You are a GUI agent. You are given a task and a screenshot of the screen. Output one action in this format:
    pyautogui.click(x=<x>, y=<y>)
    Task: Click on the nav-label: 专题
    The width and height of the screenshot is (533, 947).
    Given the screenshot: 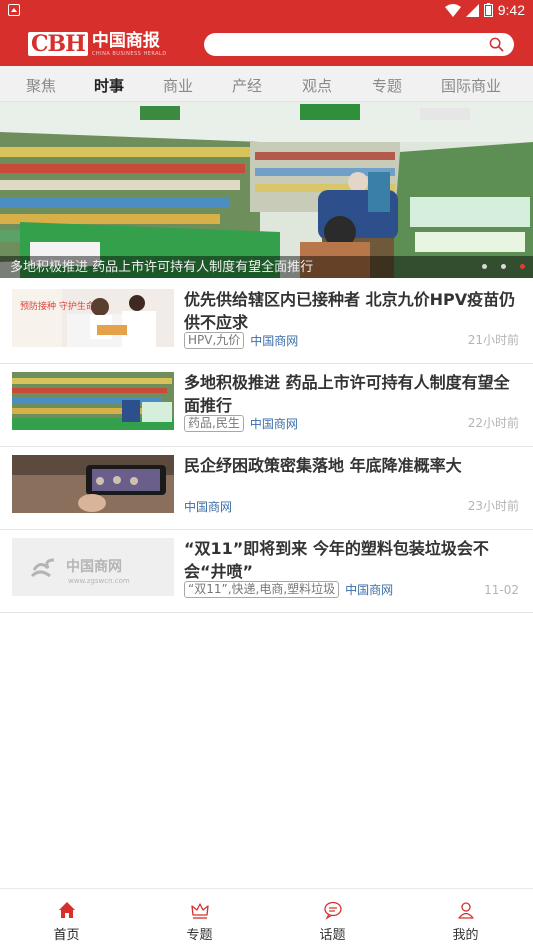 What is the action you would take?
    pyautogui.click(x=199, y=935)
    